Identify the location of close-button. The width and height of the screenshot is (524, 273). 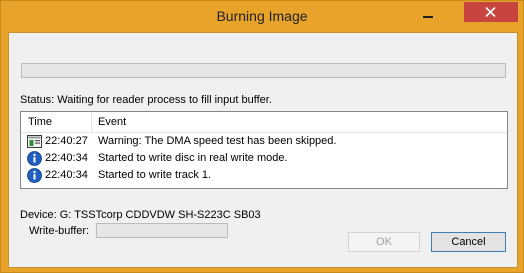
(491, 12).